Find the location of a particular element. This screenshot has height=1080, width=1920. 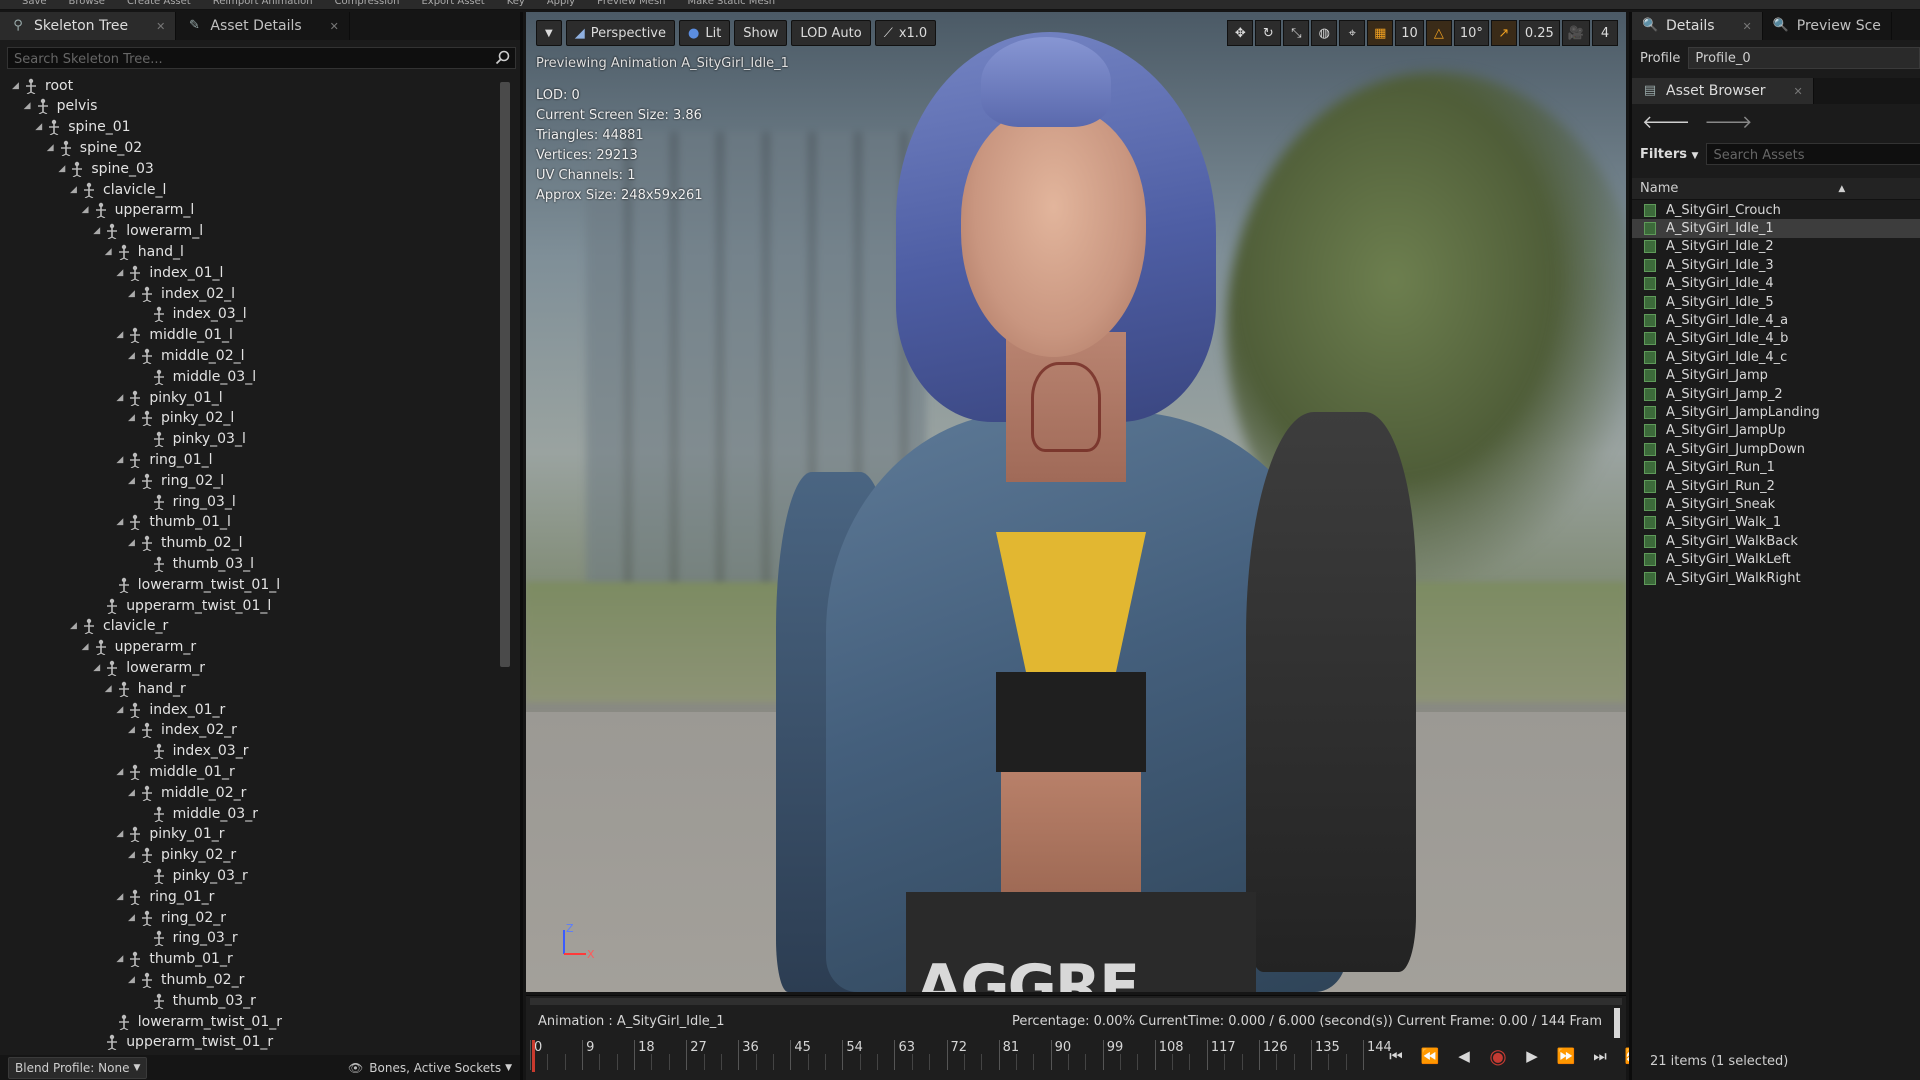

profile-dropdown: Profile_0 is located at coordinates (1804, 58).